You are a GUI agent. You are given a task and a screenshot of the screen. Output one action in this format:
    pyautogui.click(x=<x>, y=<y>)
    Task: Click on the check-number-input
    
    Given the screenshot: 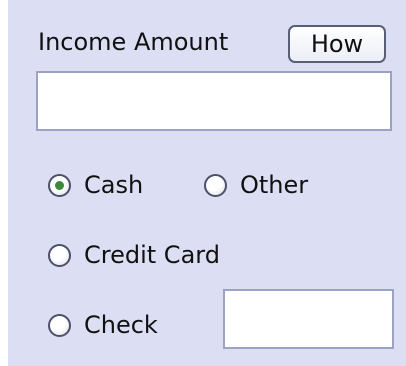 What is the action you would take?
    pyautogui.click(x=308, y=319)
    